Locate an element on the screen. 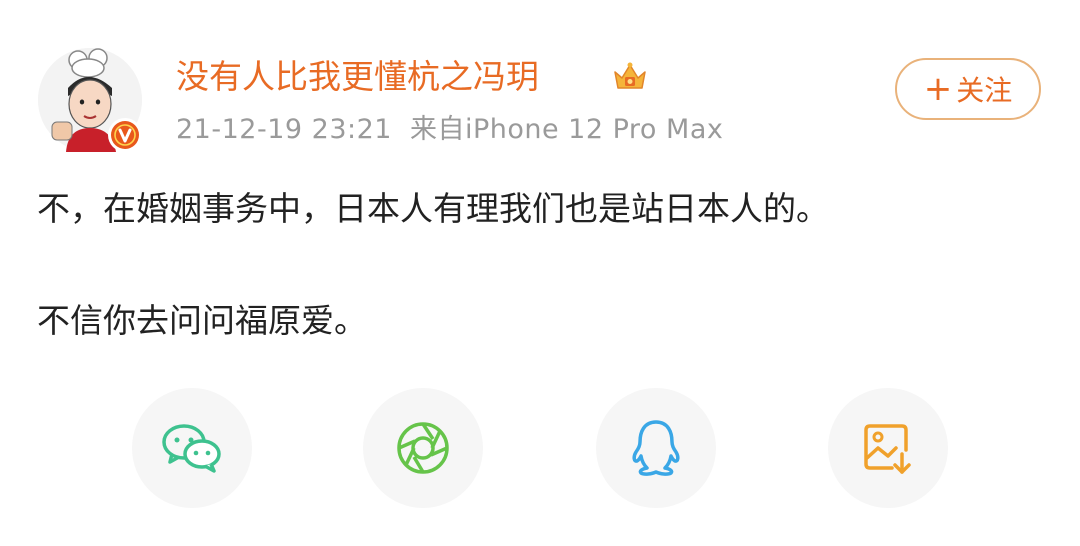 This screenshot has width=1080, height=546. verified-v-icon is located at coordinates (125, 135).